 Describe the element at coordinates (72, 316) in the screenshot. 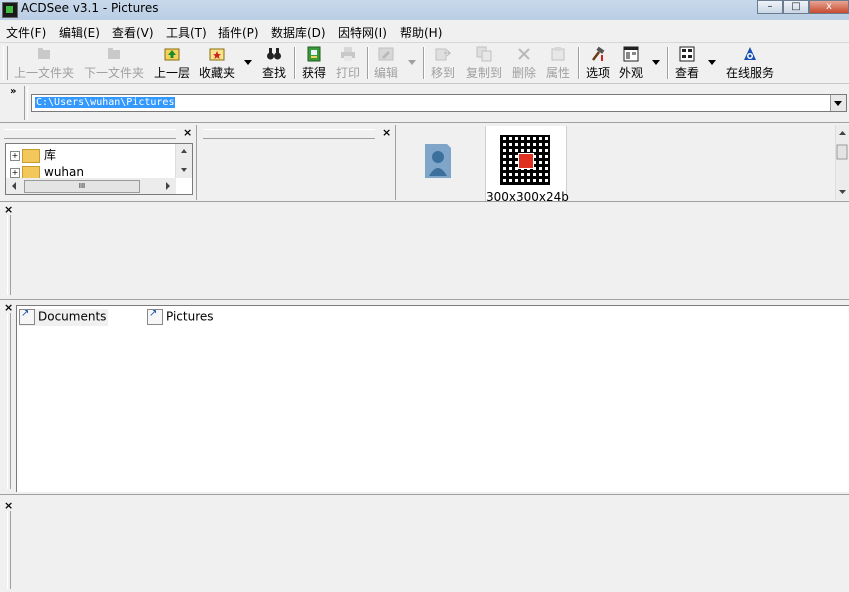

I see `file-item-label: Documents` at that location.